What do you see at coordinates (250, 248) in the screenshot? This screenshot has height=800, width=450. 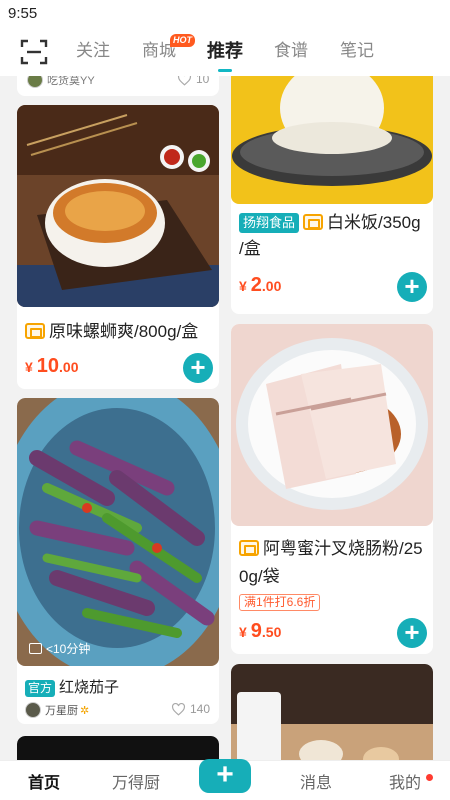 I see `product-title-line2: /盒` at bounding box center [250, 248].